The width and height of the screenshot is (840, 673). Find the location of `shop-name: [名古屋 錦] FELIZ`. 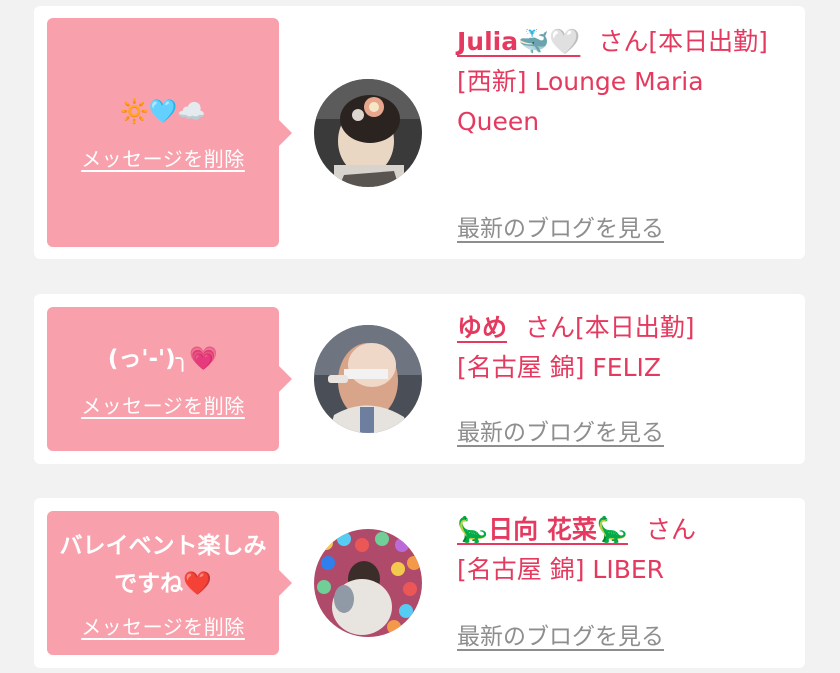

shop-name: [名古屋 錦] FELIZ is located at coordinates (559, 367).